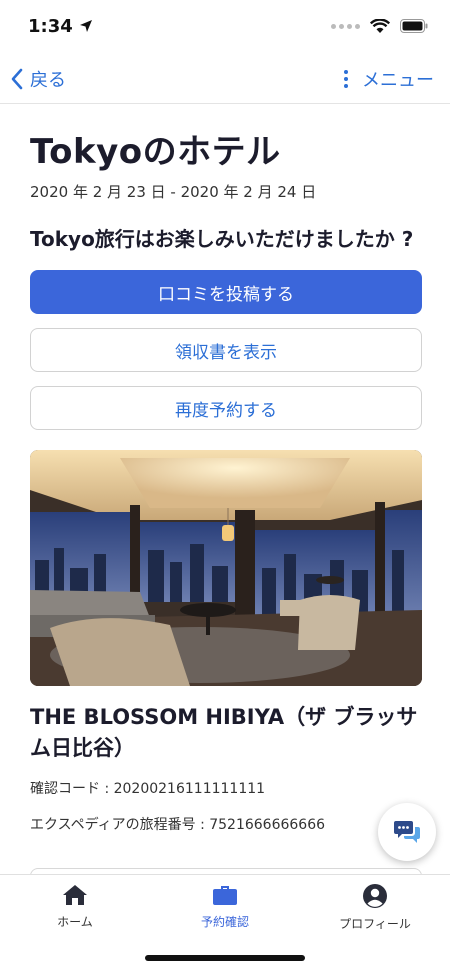 This screenshot has width=450, height=972. What do you see at coordinates (398, 80) in the screenshot?
I see `menu-label: メニュー` at bounding box center [398, 80].